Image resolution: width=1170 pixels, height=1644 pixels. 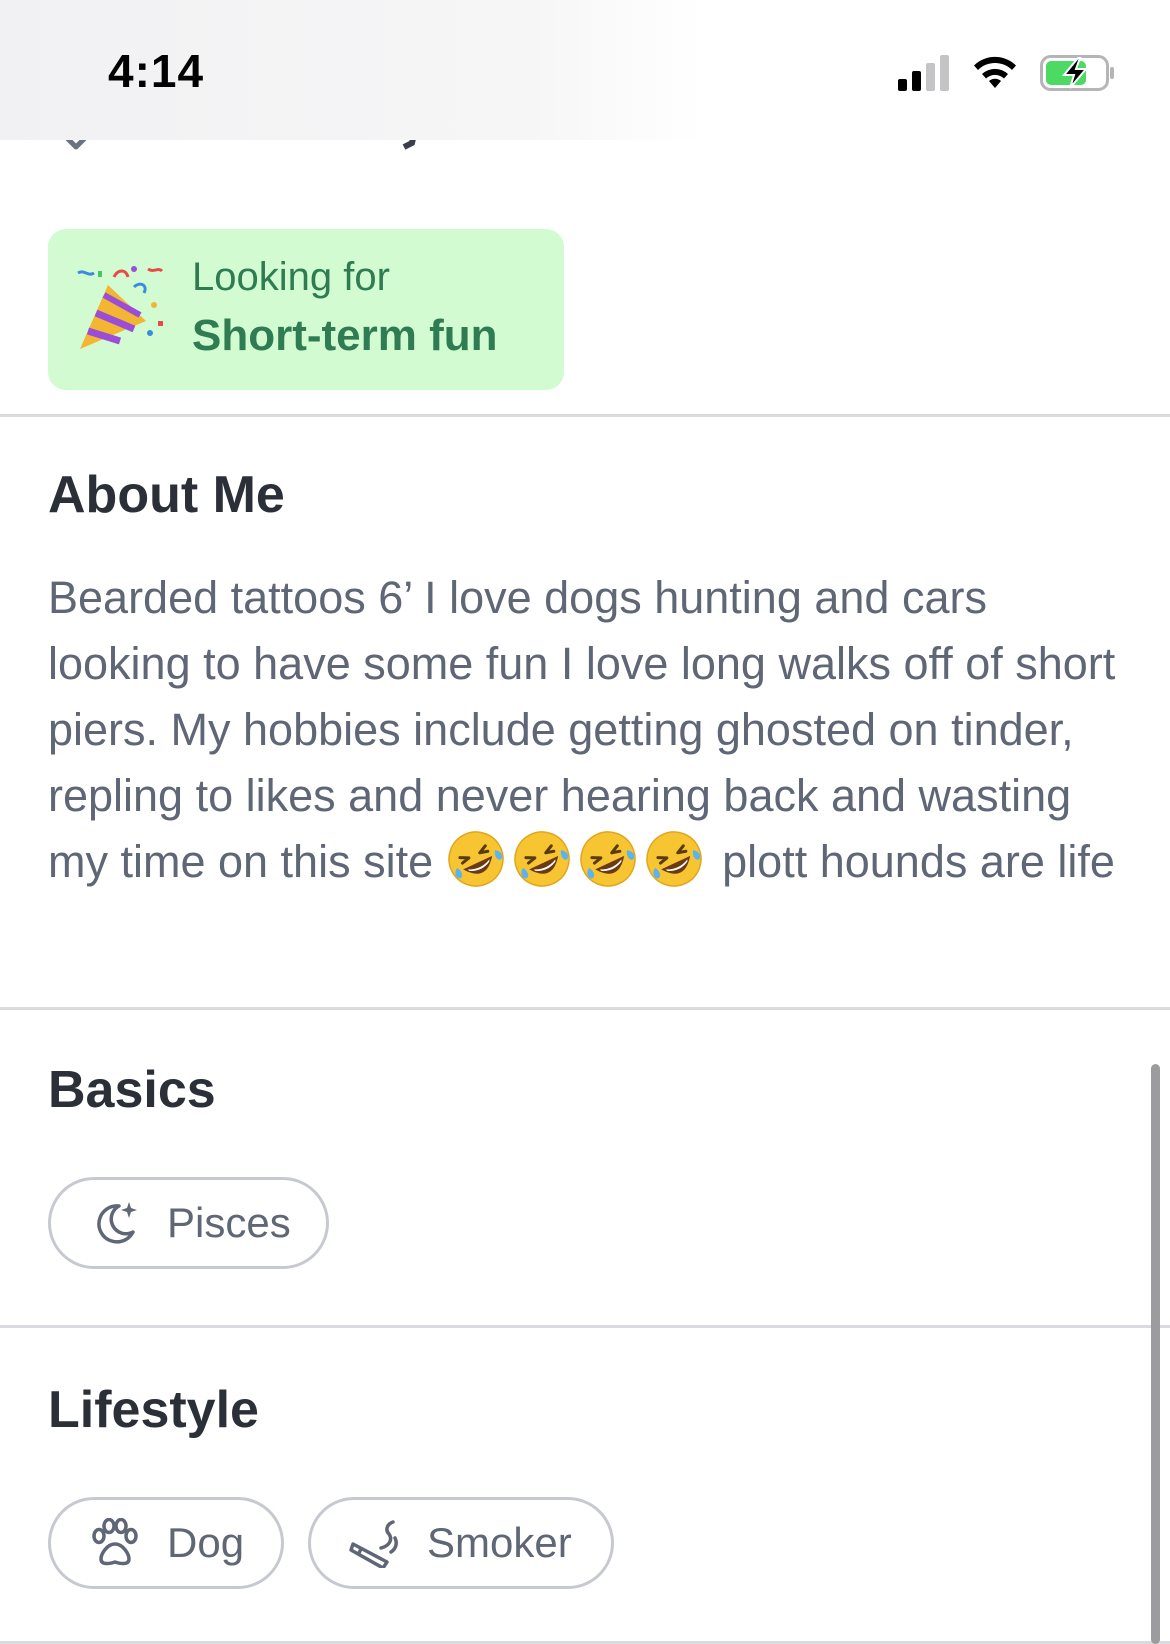 I want to click on emoji-row, so click(x=578, y=859).